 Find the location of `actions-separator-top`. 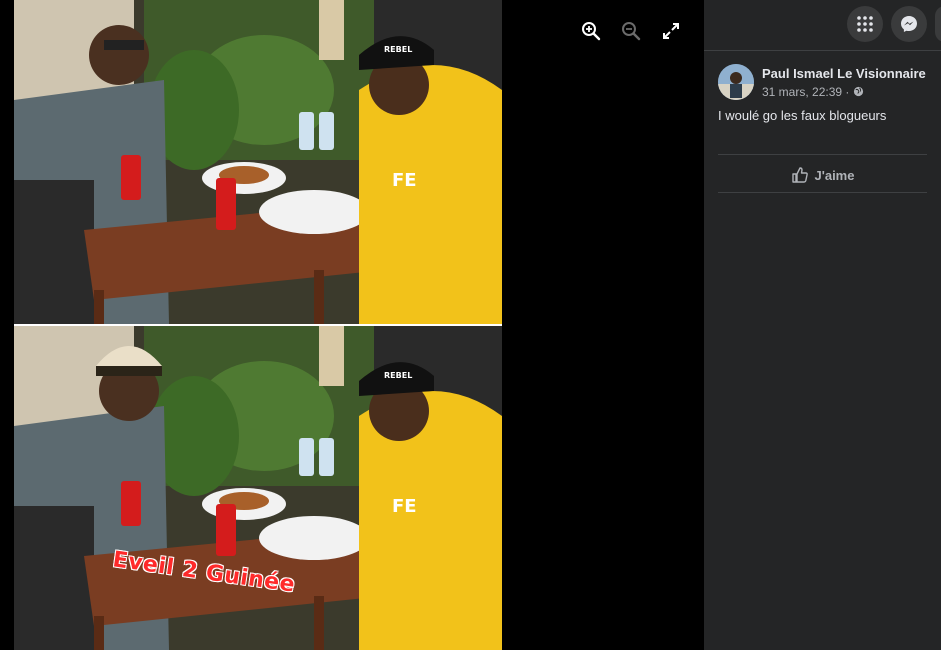

actions-separator-top is located at coordinates (822, 154).